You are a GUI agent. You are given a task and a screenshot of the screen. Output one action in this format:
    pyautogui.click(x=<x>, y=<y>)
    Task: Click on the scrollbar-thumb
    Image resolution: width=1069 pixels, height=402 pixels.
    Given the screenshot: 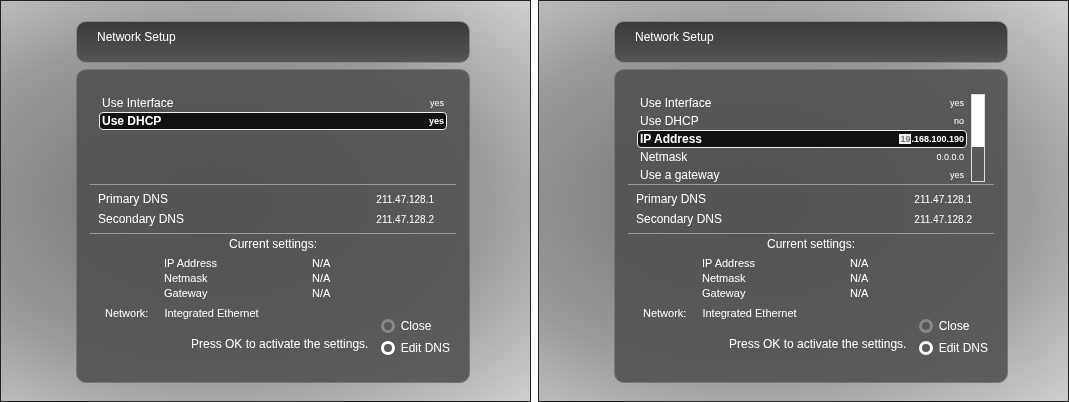 What is the action you would take?
    pyautogui.click(x=978, y=121)
    